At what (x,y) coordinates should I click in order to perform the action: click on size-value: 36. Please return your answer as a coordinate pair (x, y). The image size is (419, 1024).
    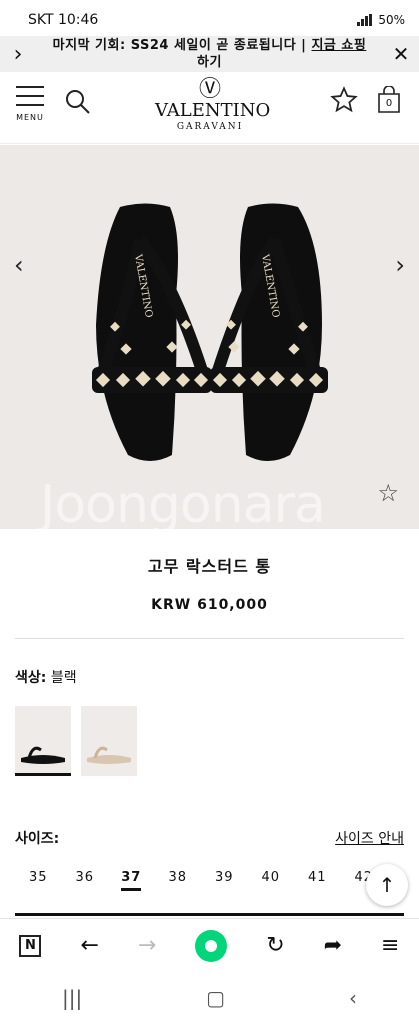
    Looking at the image, I should click on (85, 877).